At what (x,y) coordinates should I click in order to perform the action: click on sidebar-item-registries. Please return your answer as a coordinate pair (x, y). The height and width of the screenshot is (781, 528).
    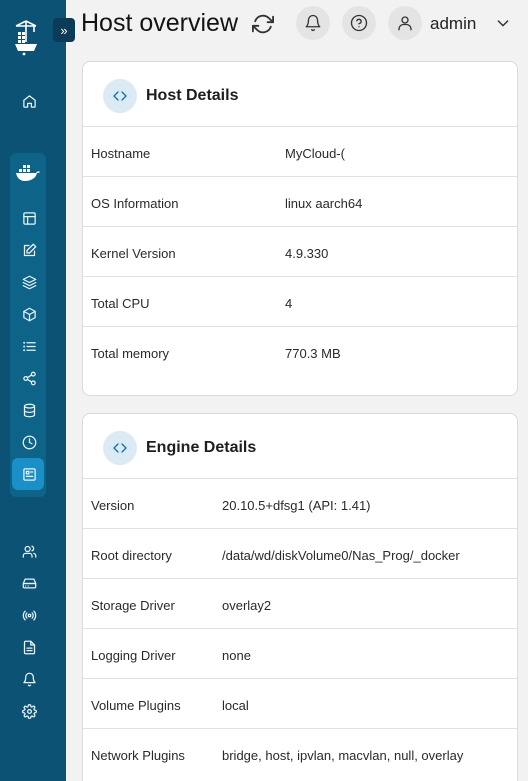
    Looking at the image, I should click on (29, 615).